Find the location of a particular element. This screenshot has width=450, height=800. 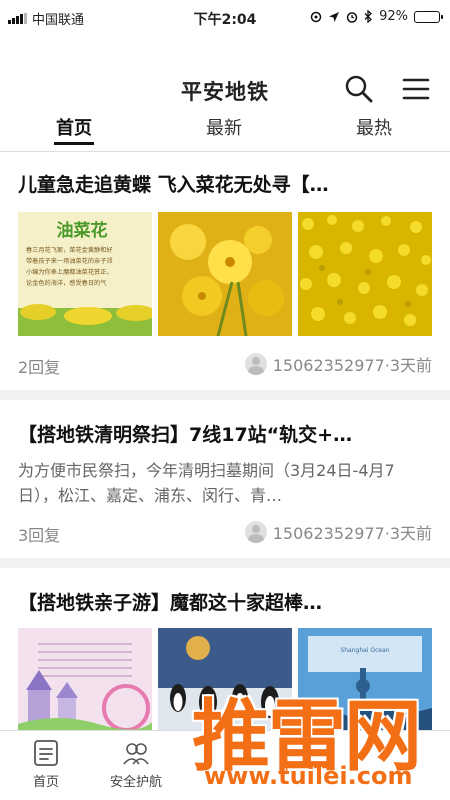

thumbnail-penguin is located at coordinates (225, 679).